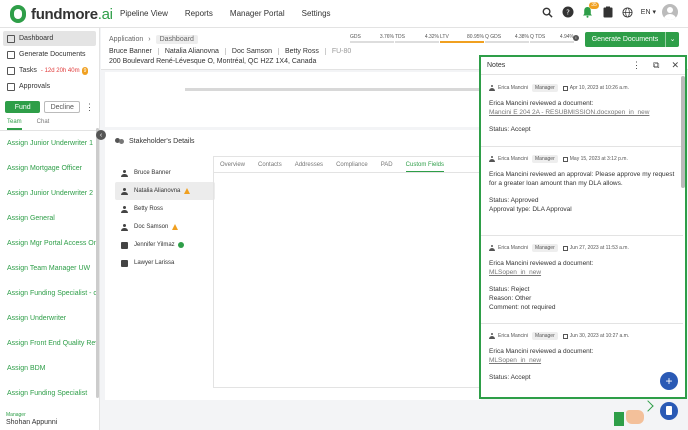  I want to click on logo-mark-icon, so click(18, 14).